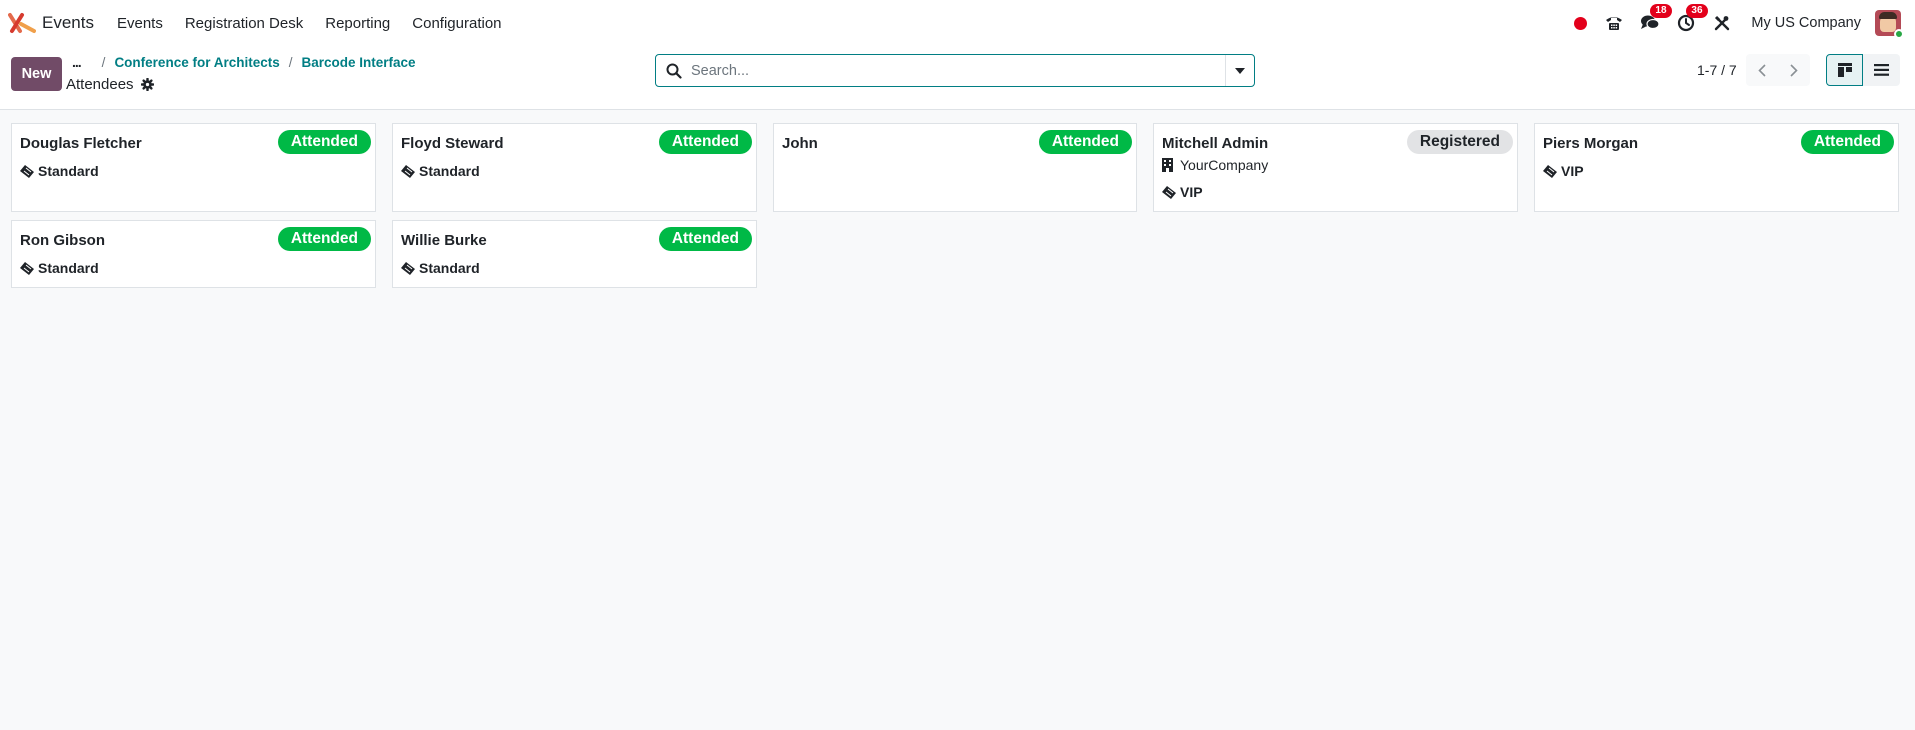 The height and width of the screenshot is (730, 1915). I want to click on search-icon, so click(674, 71).